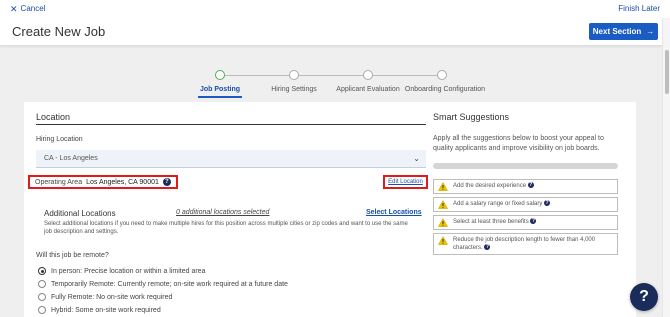  What do you see at coordinates (223, 212) in the screenshot?
I see `additional-locations-count: 0 additional locations selected` at bounding box center [223, 212].